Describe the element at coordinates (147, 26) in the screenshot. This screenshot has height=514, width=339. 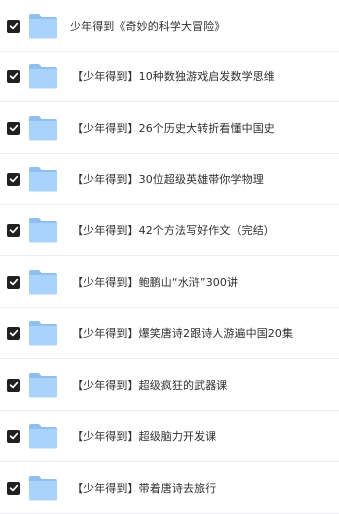
I see `file-name: 少年得到《奇妙的科学大冒险》` at that location.